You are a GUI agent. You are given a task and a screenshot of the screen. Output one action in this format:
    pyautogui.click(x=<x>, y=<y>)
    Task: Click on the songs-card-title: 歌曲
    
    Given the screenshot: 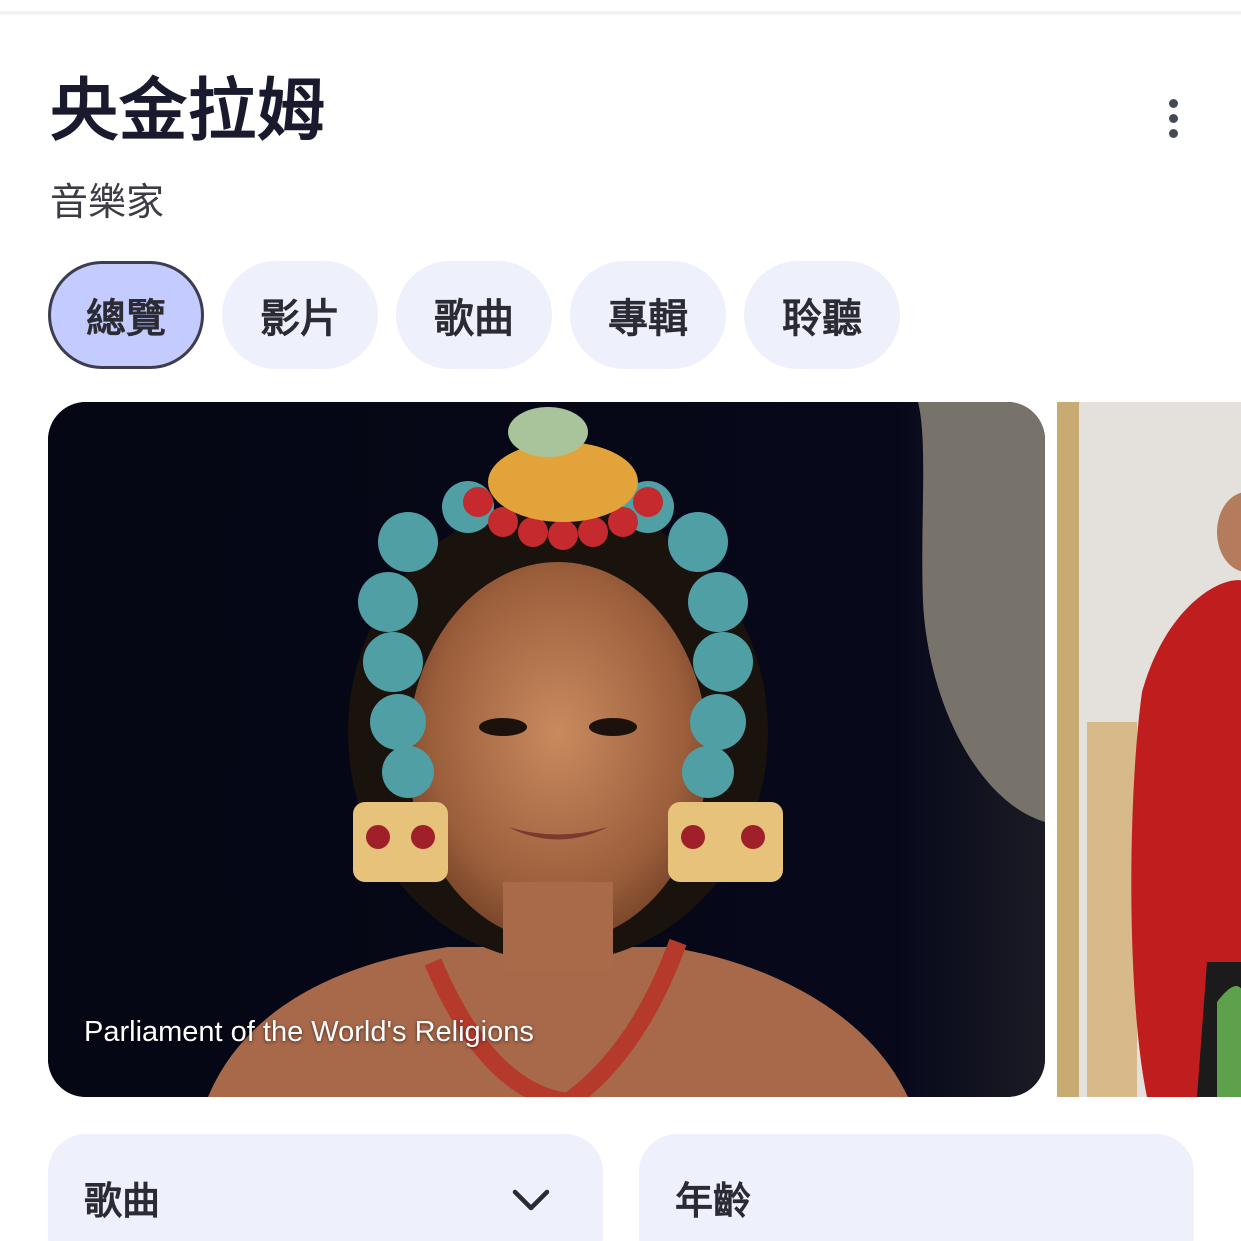 What is the action you would take?
    pyautogui.click(x=122, y=1201)
    